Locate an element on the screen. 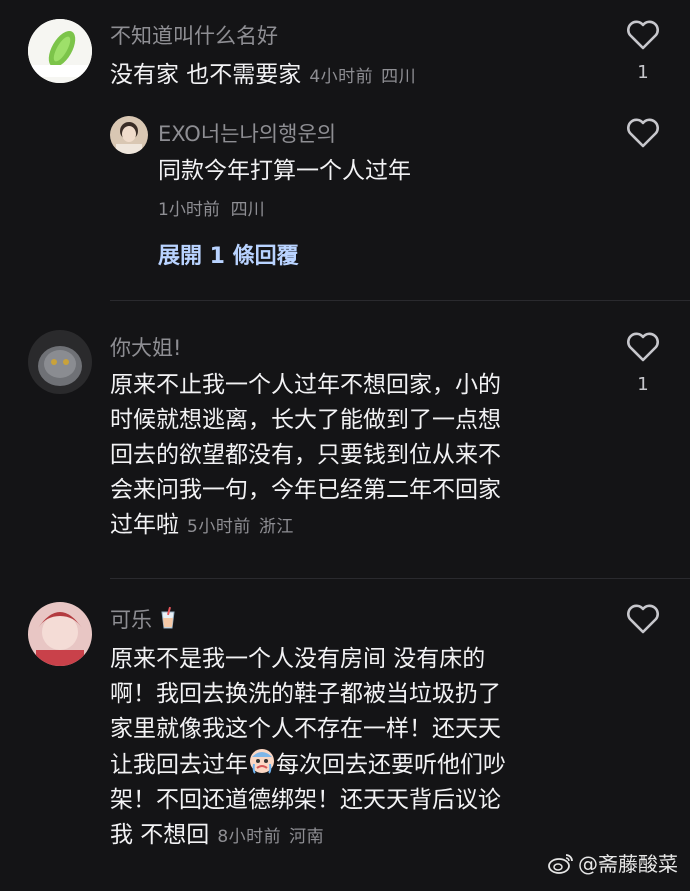 The width and height of the screenshot is (690, 891). comment-line: 原来不止我一个人过年不想回家，小的 is located at coordinates (305, 385).